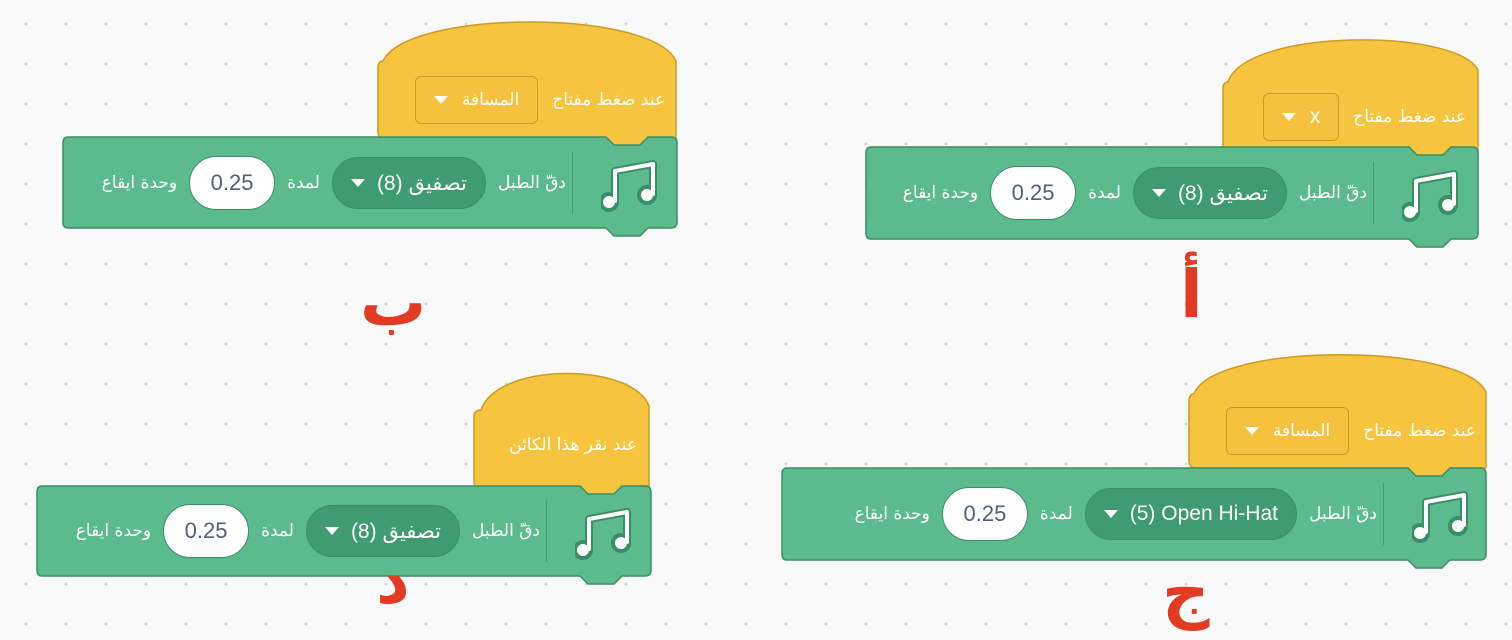 This screenshot has height=640, width=1512. What do you see at coordinates (1315, 116) in the screenshot?
I see `key-value: x` at bounding box center [1315, 116].